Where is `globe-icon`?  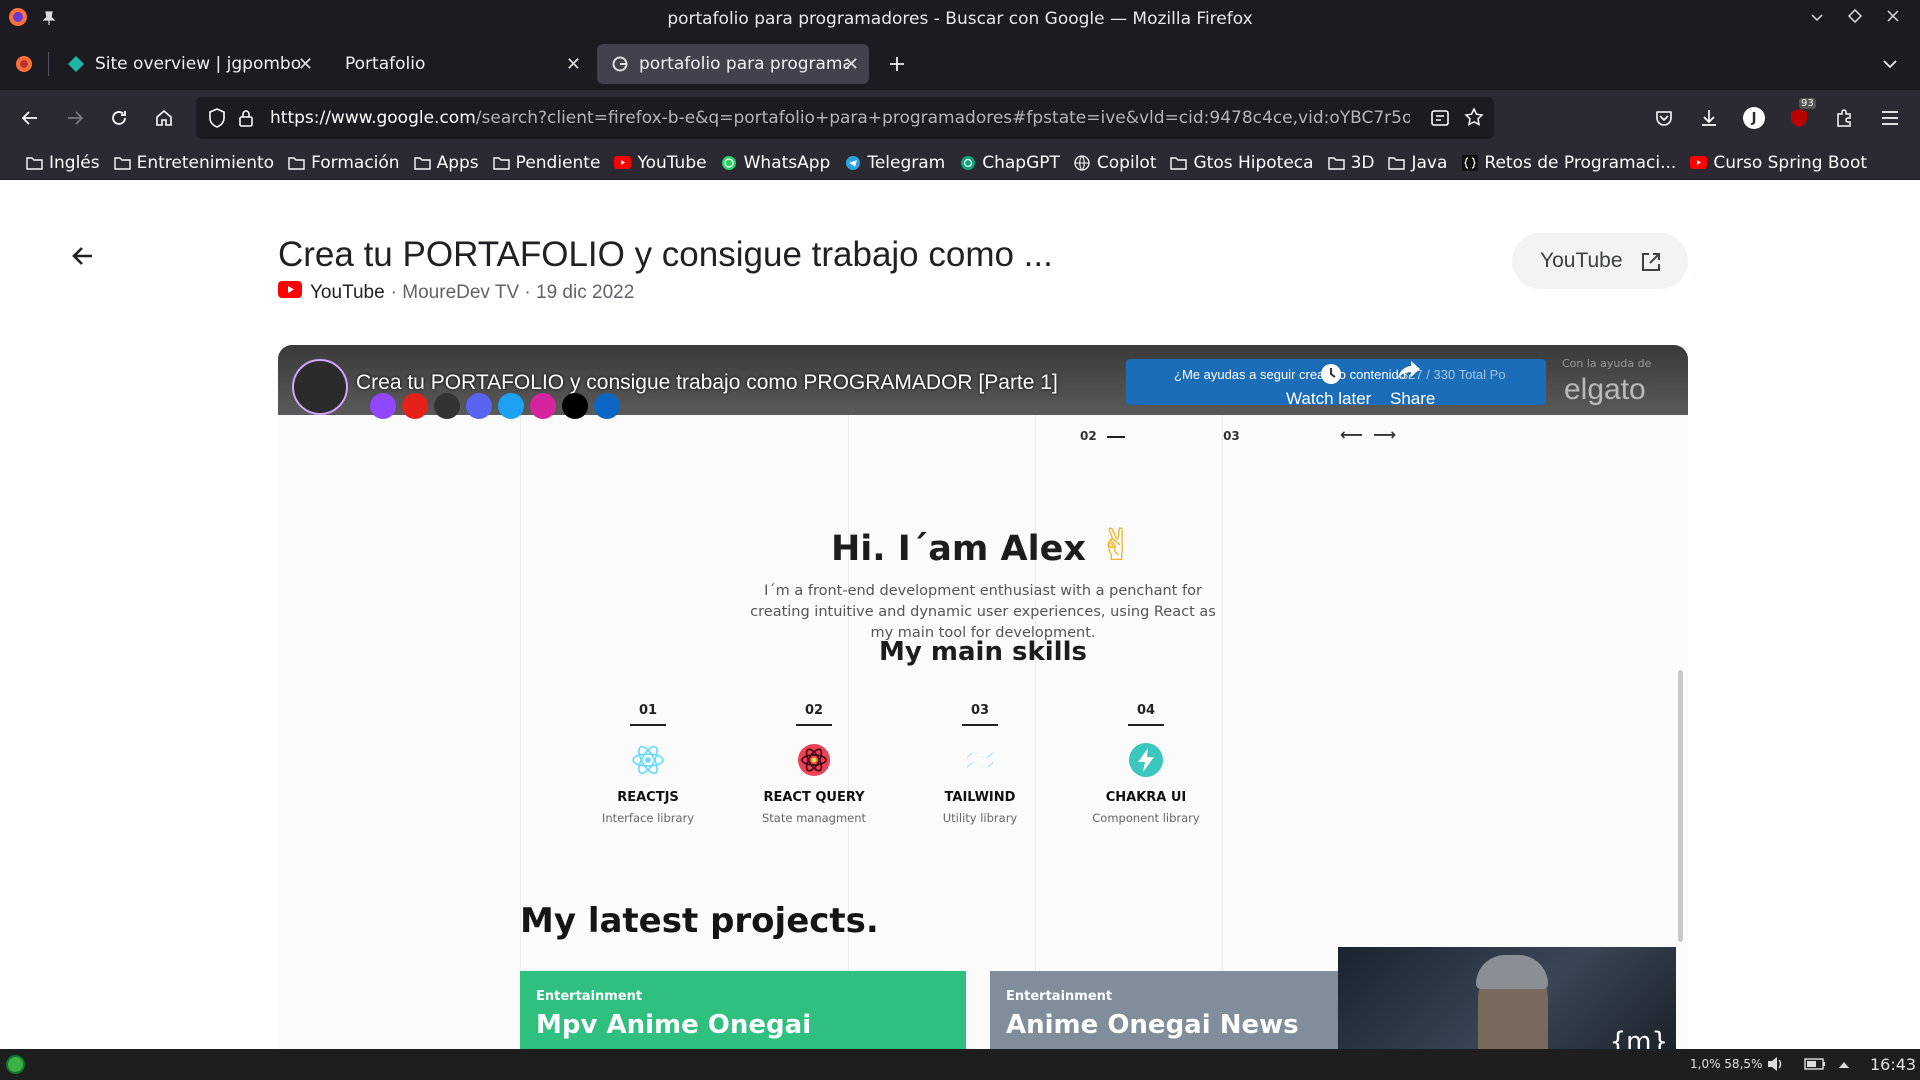 globe-icon is located at coordinates (1082, 162).